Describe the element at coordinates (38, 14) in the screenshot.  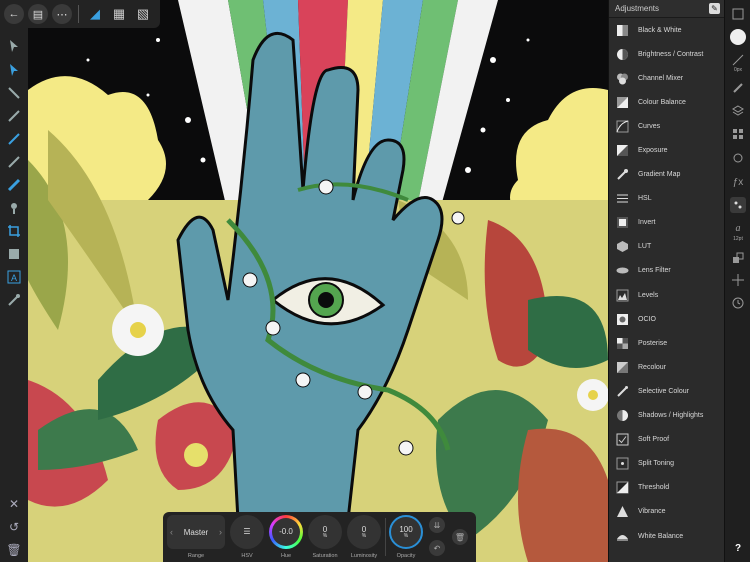
I see `document-icon: ▤` at that location.